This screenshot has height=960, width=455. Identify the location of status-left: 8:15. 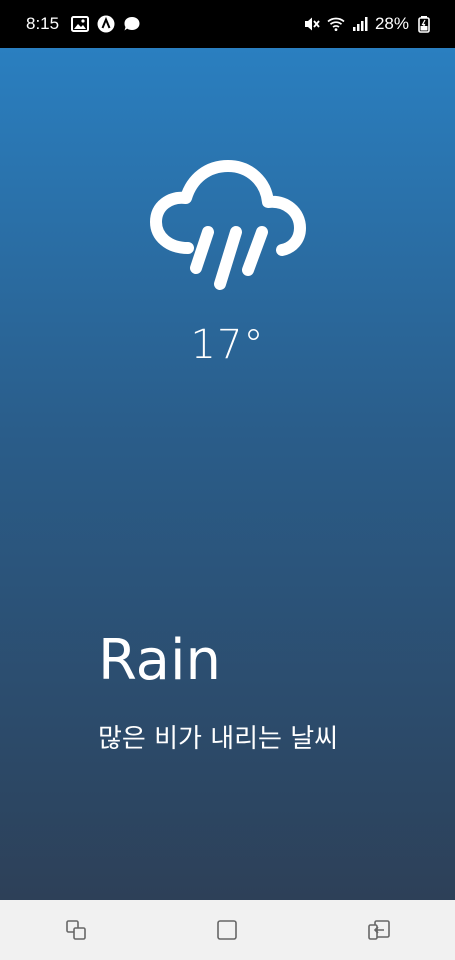
(83, 24).